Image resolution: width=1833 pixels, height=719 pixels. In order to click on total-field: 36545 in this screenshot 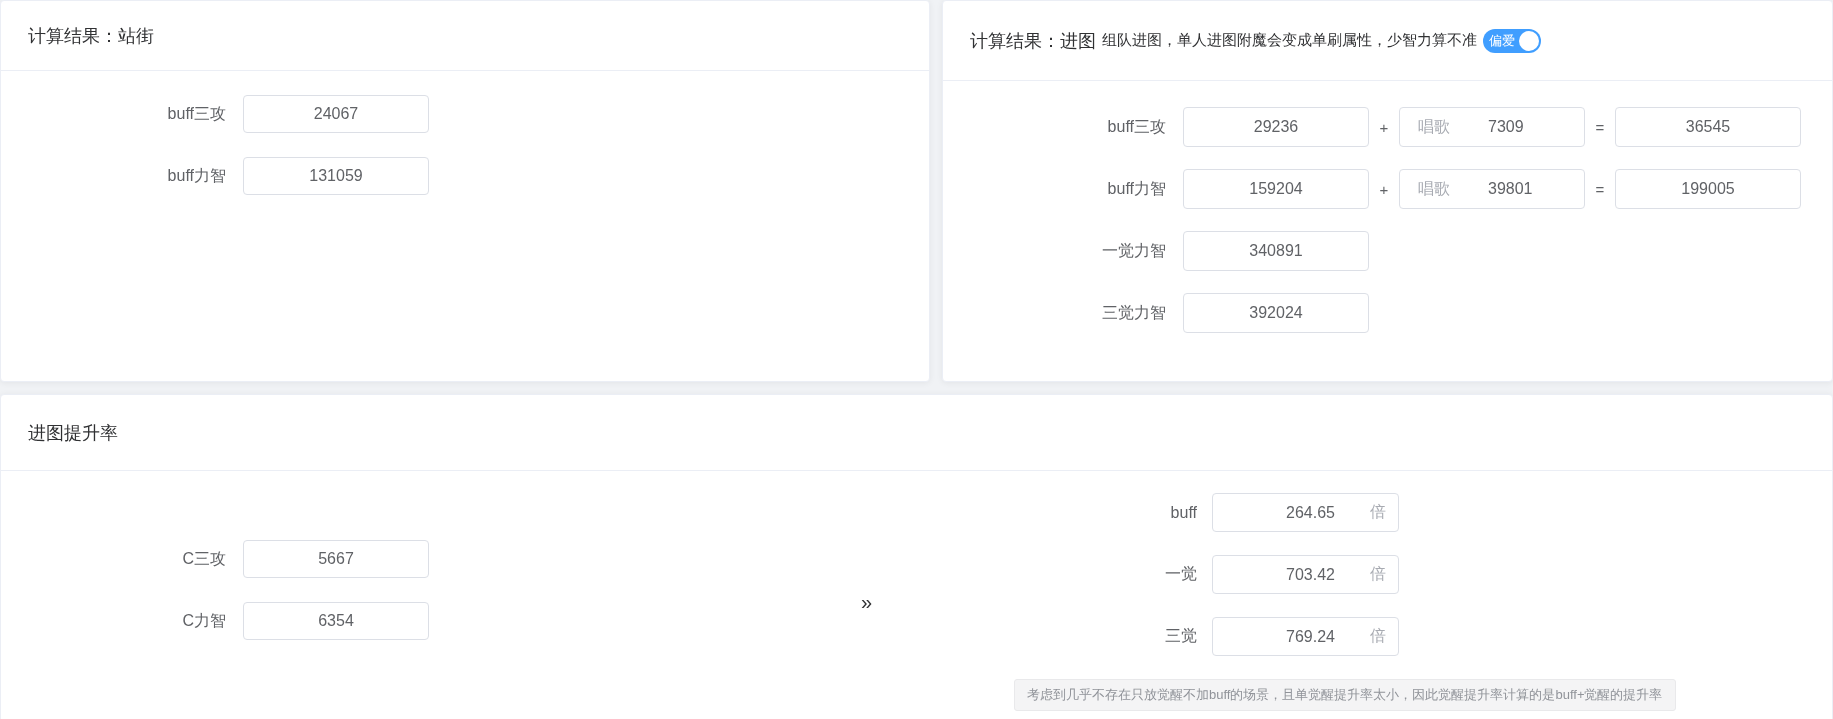, I will do `click(1708, 127)`.